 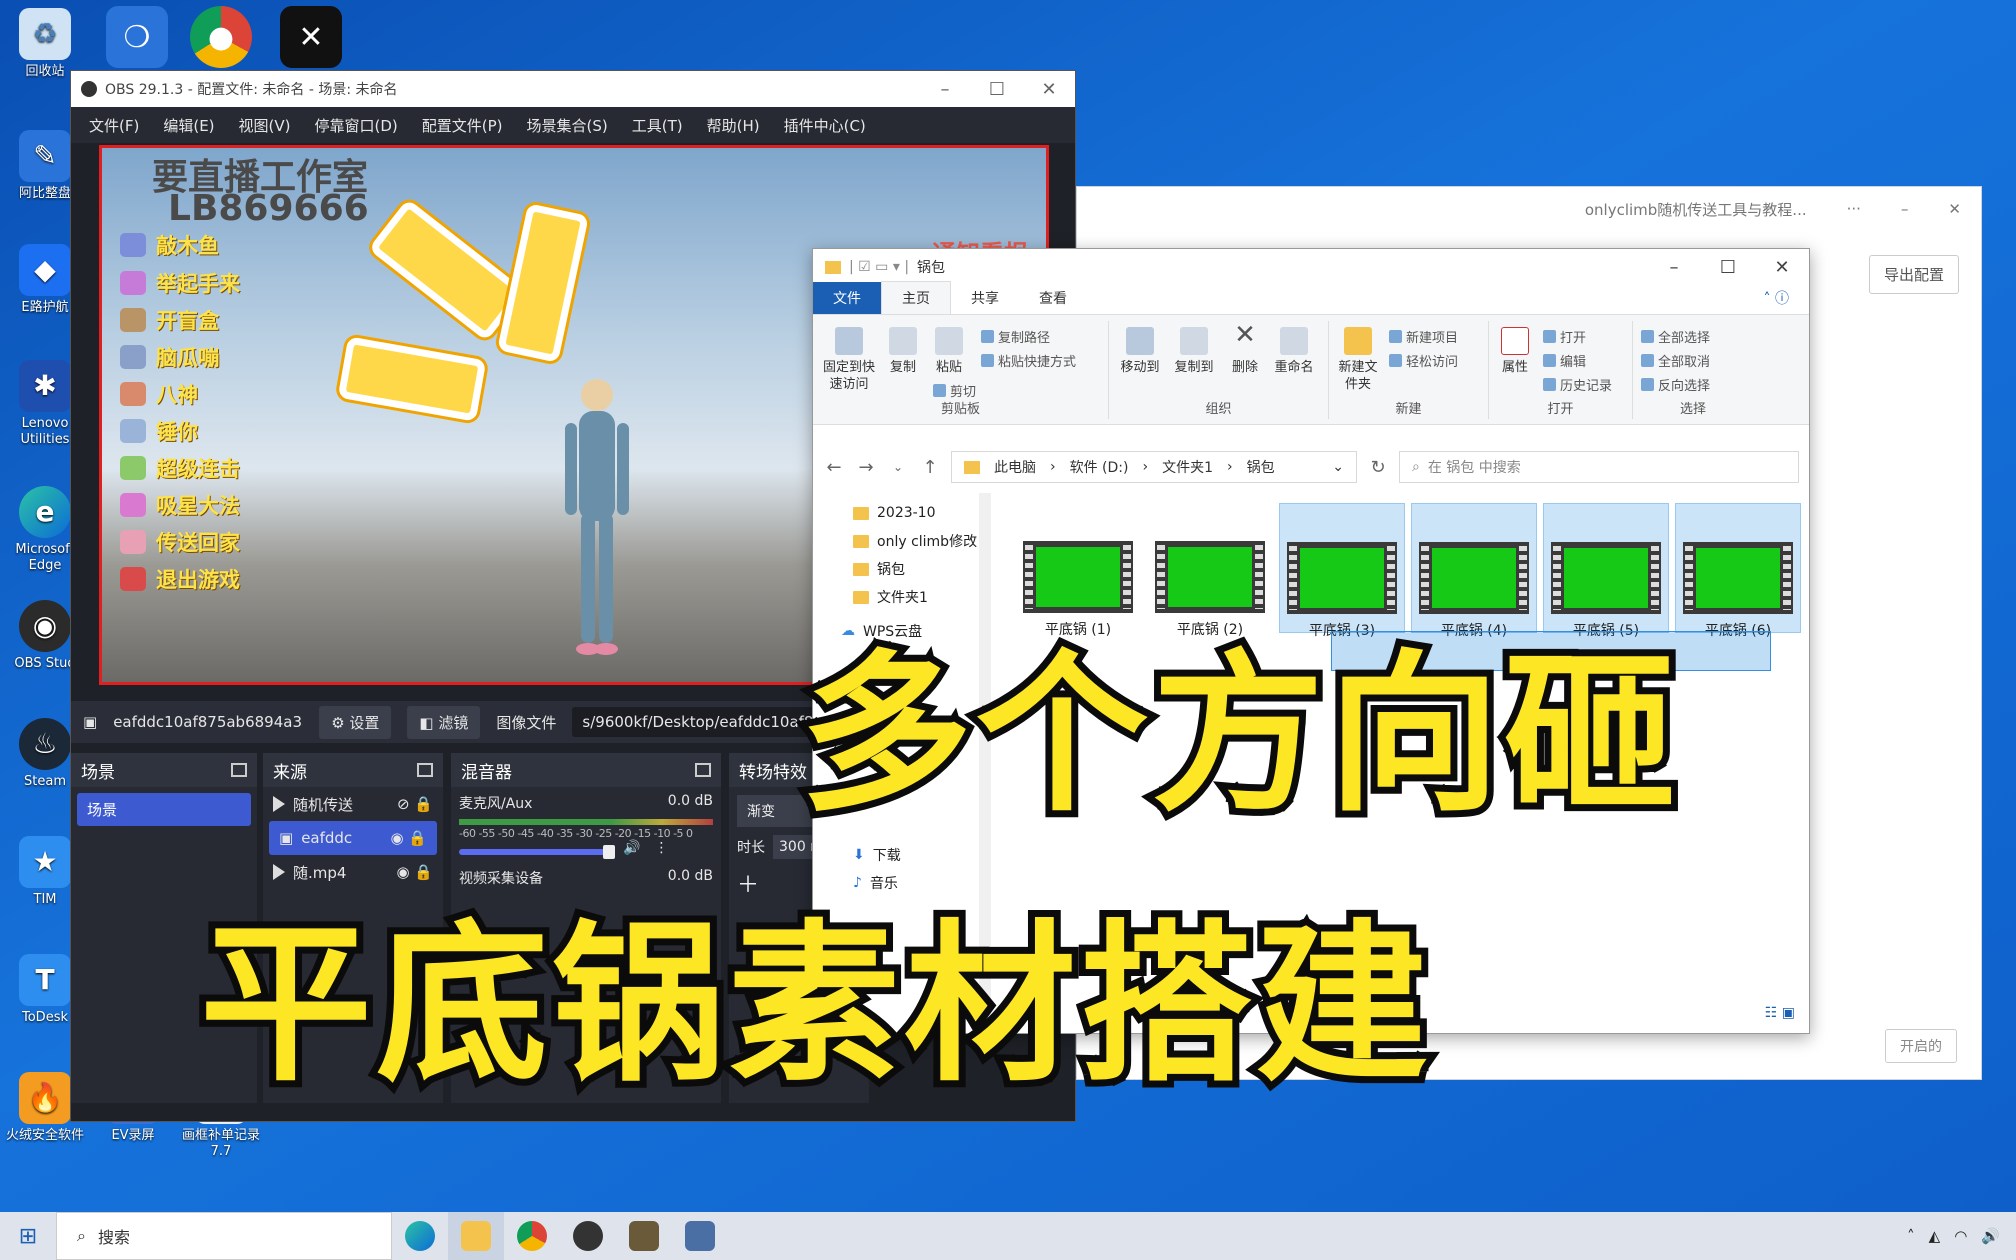 What do you see at coordinates (1515, 351) in the screenshot?
I see `properties-button: 属性` at bounding box center [1515, 351].